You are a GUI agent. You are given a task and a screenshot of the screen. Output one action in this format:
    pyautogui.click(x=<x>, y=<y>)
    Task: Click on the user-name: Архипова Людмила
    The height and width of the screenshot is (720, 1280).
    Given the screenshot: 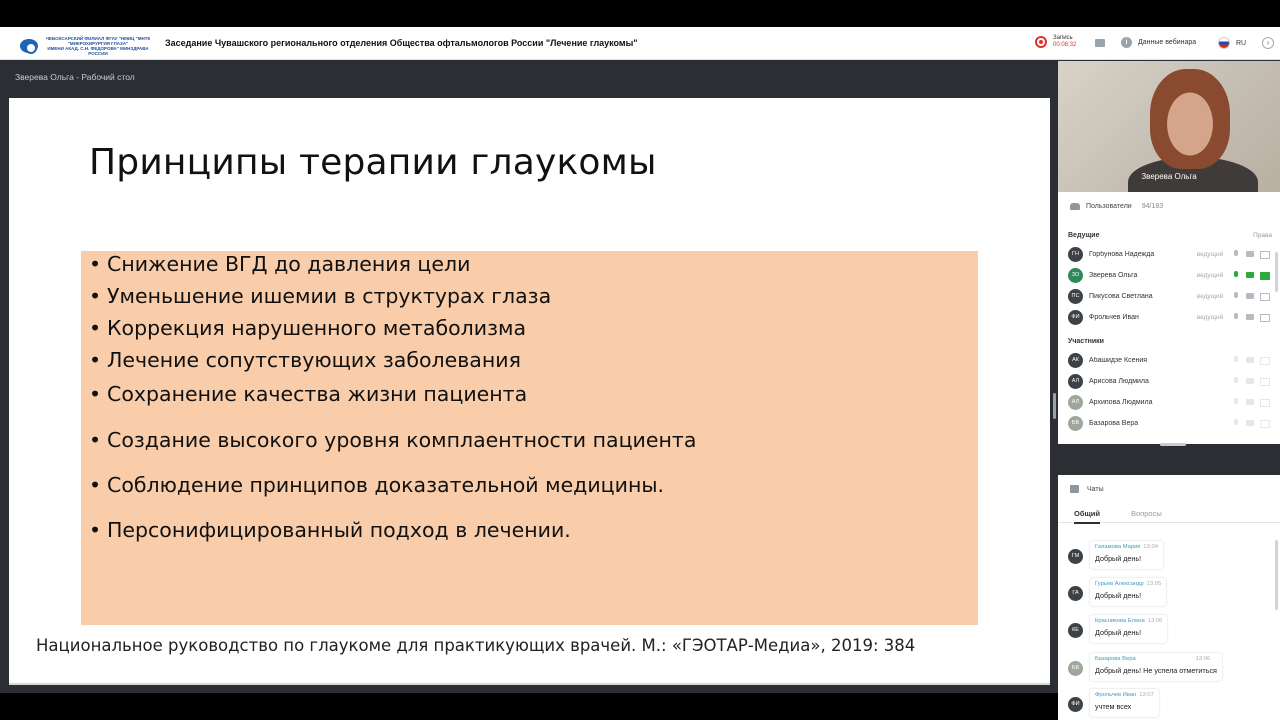 What is the action you would take?
    pyautogui.click(x=1121, y=402)
    